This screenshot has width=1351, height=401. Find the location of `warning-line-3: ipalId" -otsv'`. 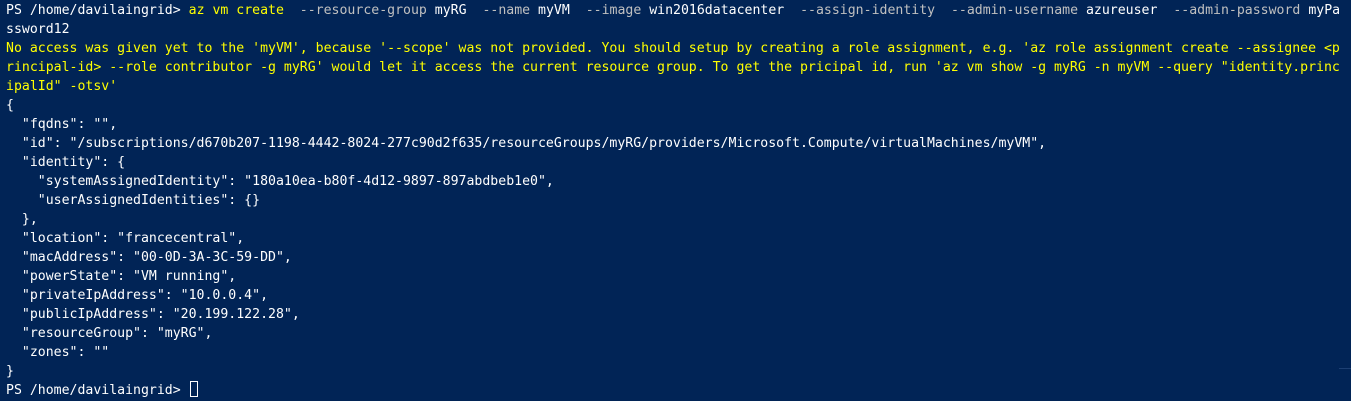

warning-line-3: ipalId" -otsv' is located at coordinates (62, 86).